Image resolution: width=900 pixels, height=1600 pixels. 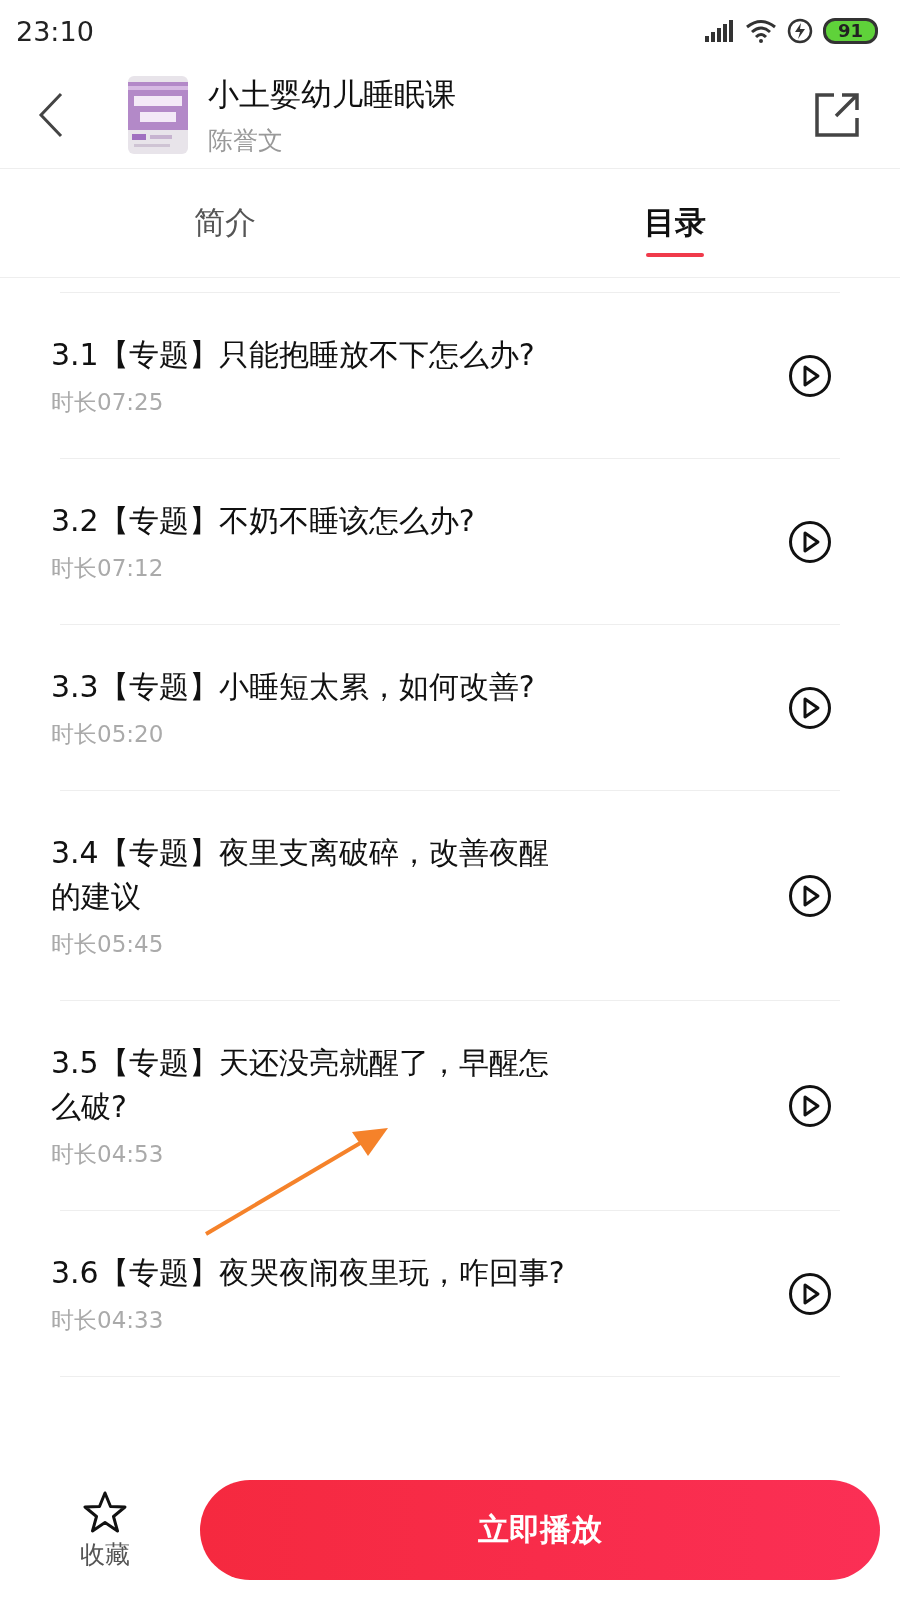 What do you see at coordinates (55, 31) in the screenshot?
I see `status-time: 23:10` at bounding box center [55, 31].